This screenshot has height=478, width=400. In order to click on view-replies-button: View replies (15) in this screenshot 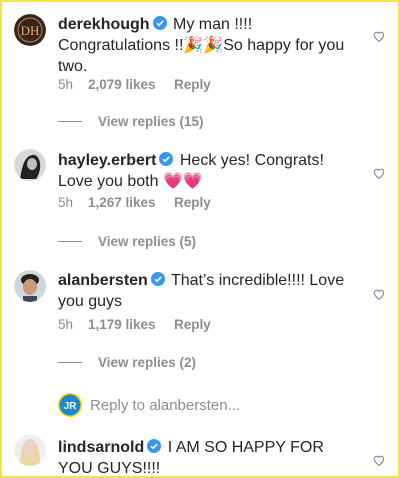, I will do `click(131, 121)`.